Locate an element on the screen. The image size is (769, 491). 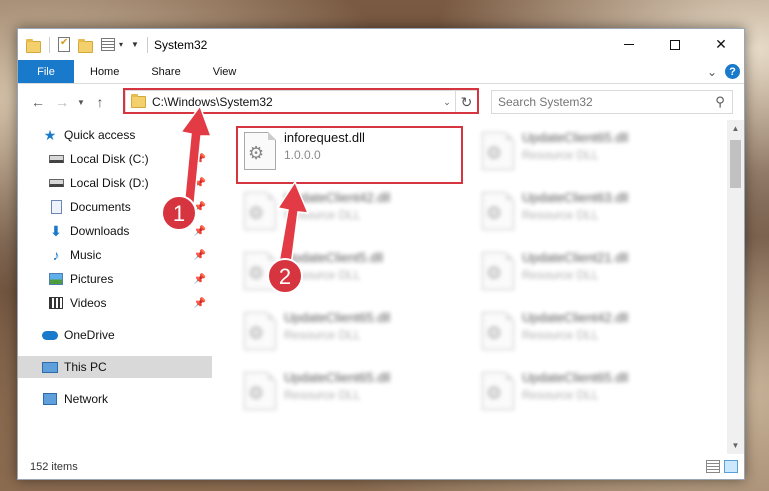
sidebar-item-local-disk-d: Local Disk (D:) 📌 is located at coordinates (115, 183).